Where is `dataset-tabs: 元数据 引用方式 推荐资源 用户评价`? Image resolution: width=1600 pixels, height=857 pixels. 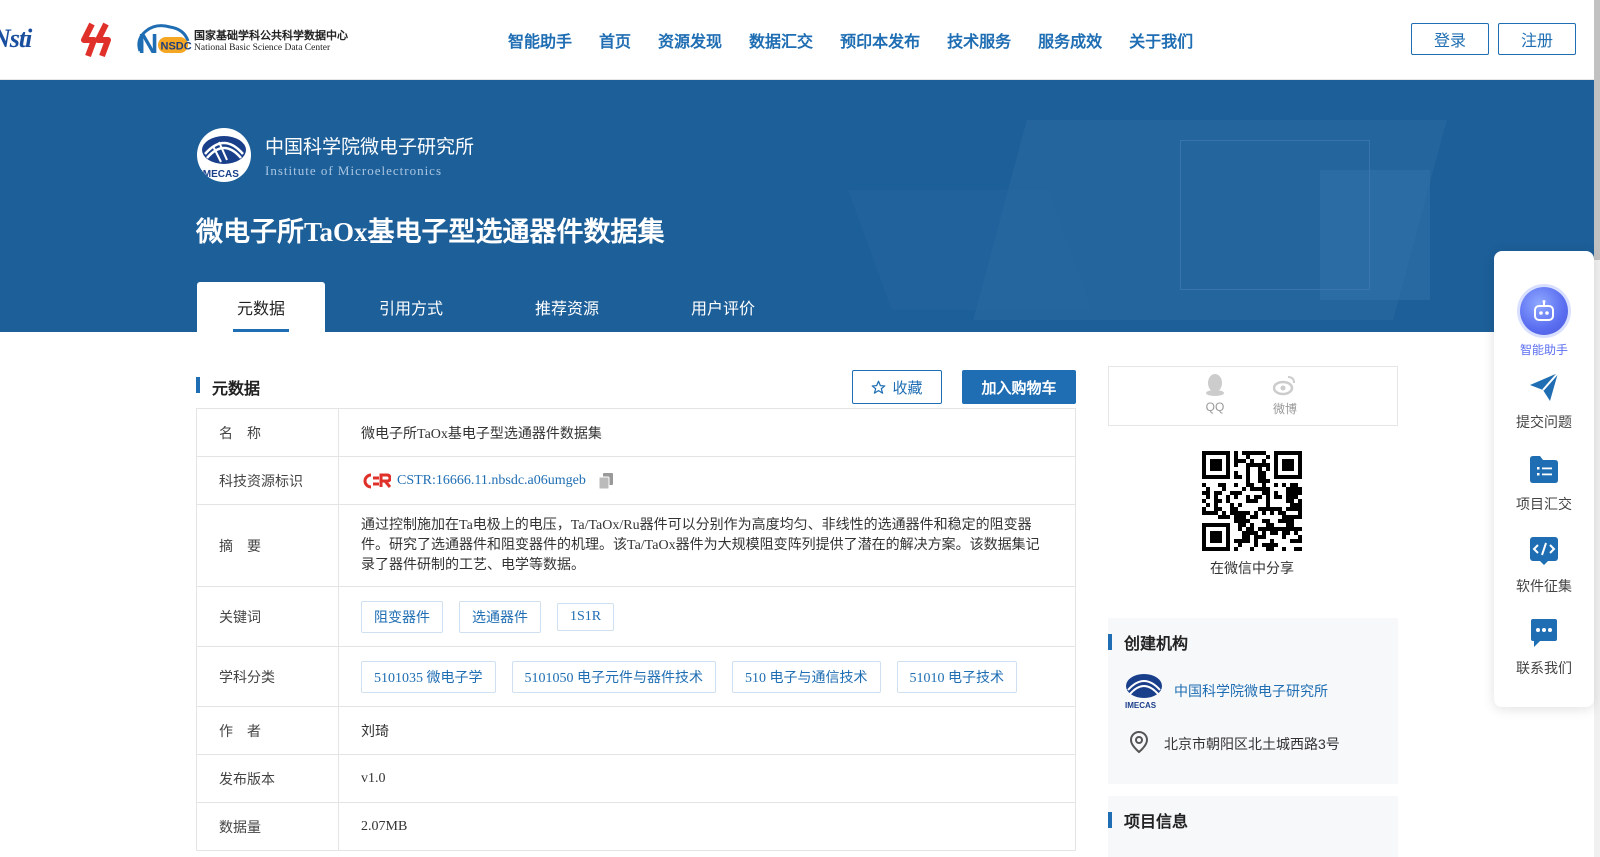 dataset-tabs: 元数据 引用方式 推荐资源 用户评价 is located at coordinates (503, 307).